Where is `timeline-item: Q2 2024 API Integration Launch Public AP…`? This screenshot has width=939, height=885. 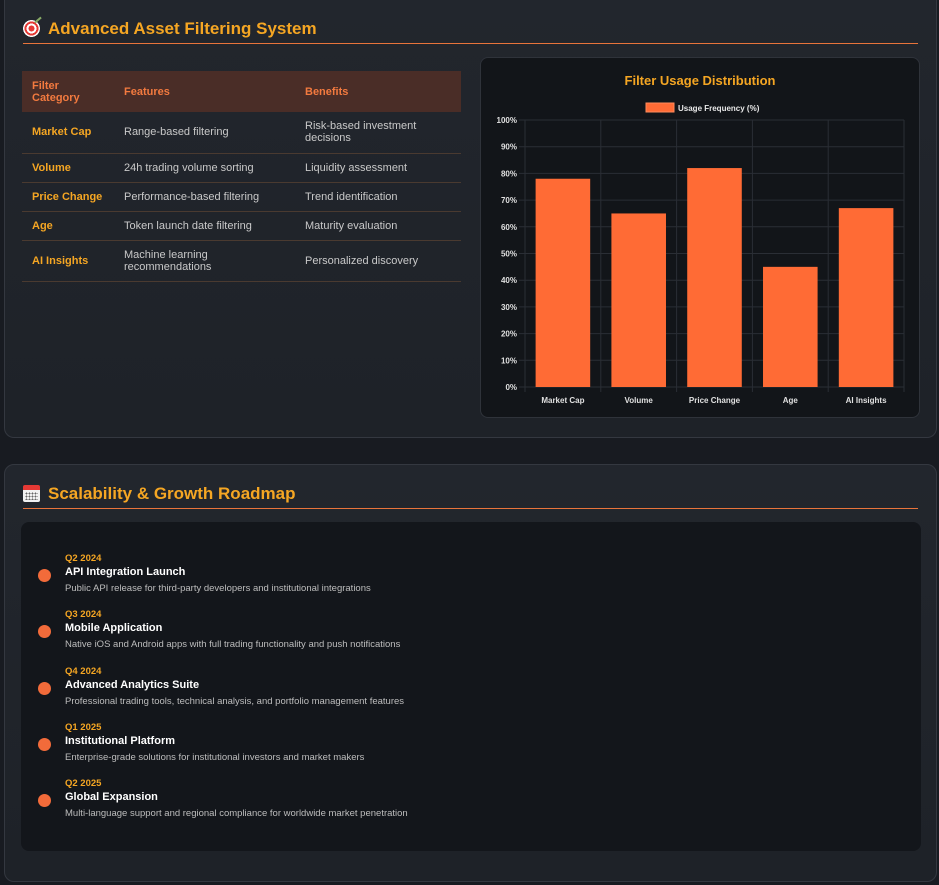
timeline-item: Q2 2024 API Integration Launch Public AP… is located at coordinates (461, 578).